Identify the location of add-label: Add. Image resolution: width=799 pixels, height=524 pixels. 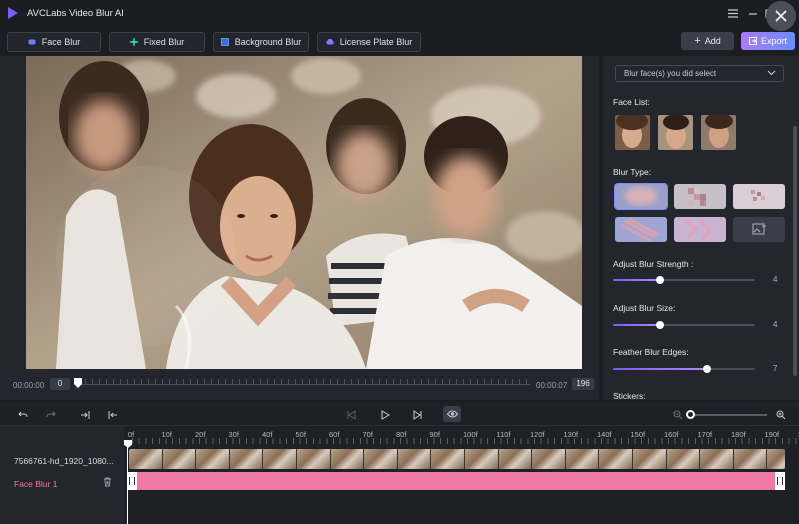
(712, 41).